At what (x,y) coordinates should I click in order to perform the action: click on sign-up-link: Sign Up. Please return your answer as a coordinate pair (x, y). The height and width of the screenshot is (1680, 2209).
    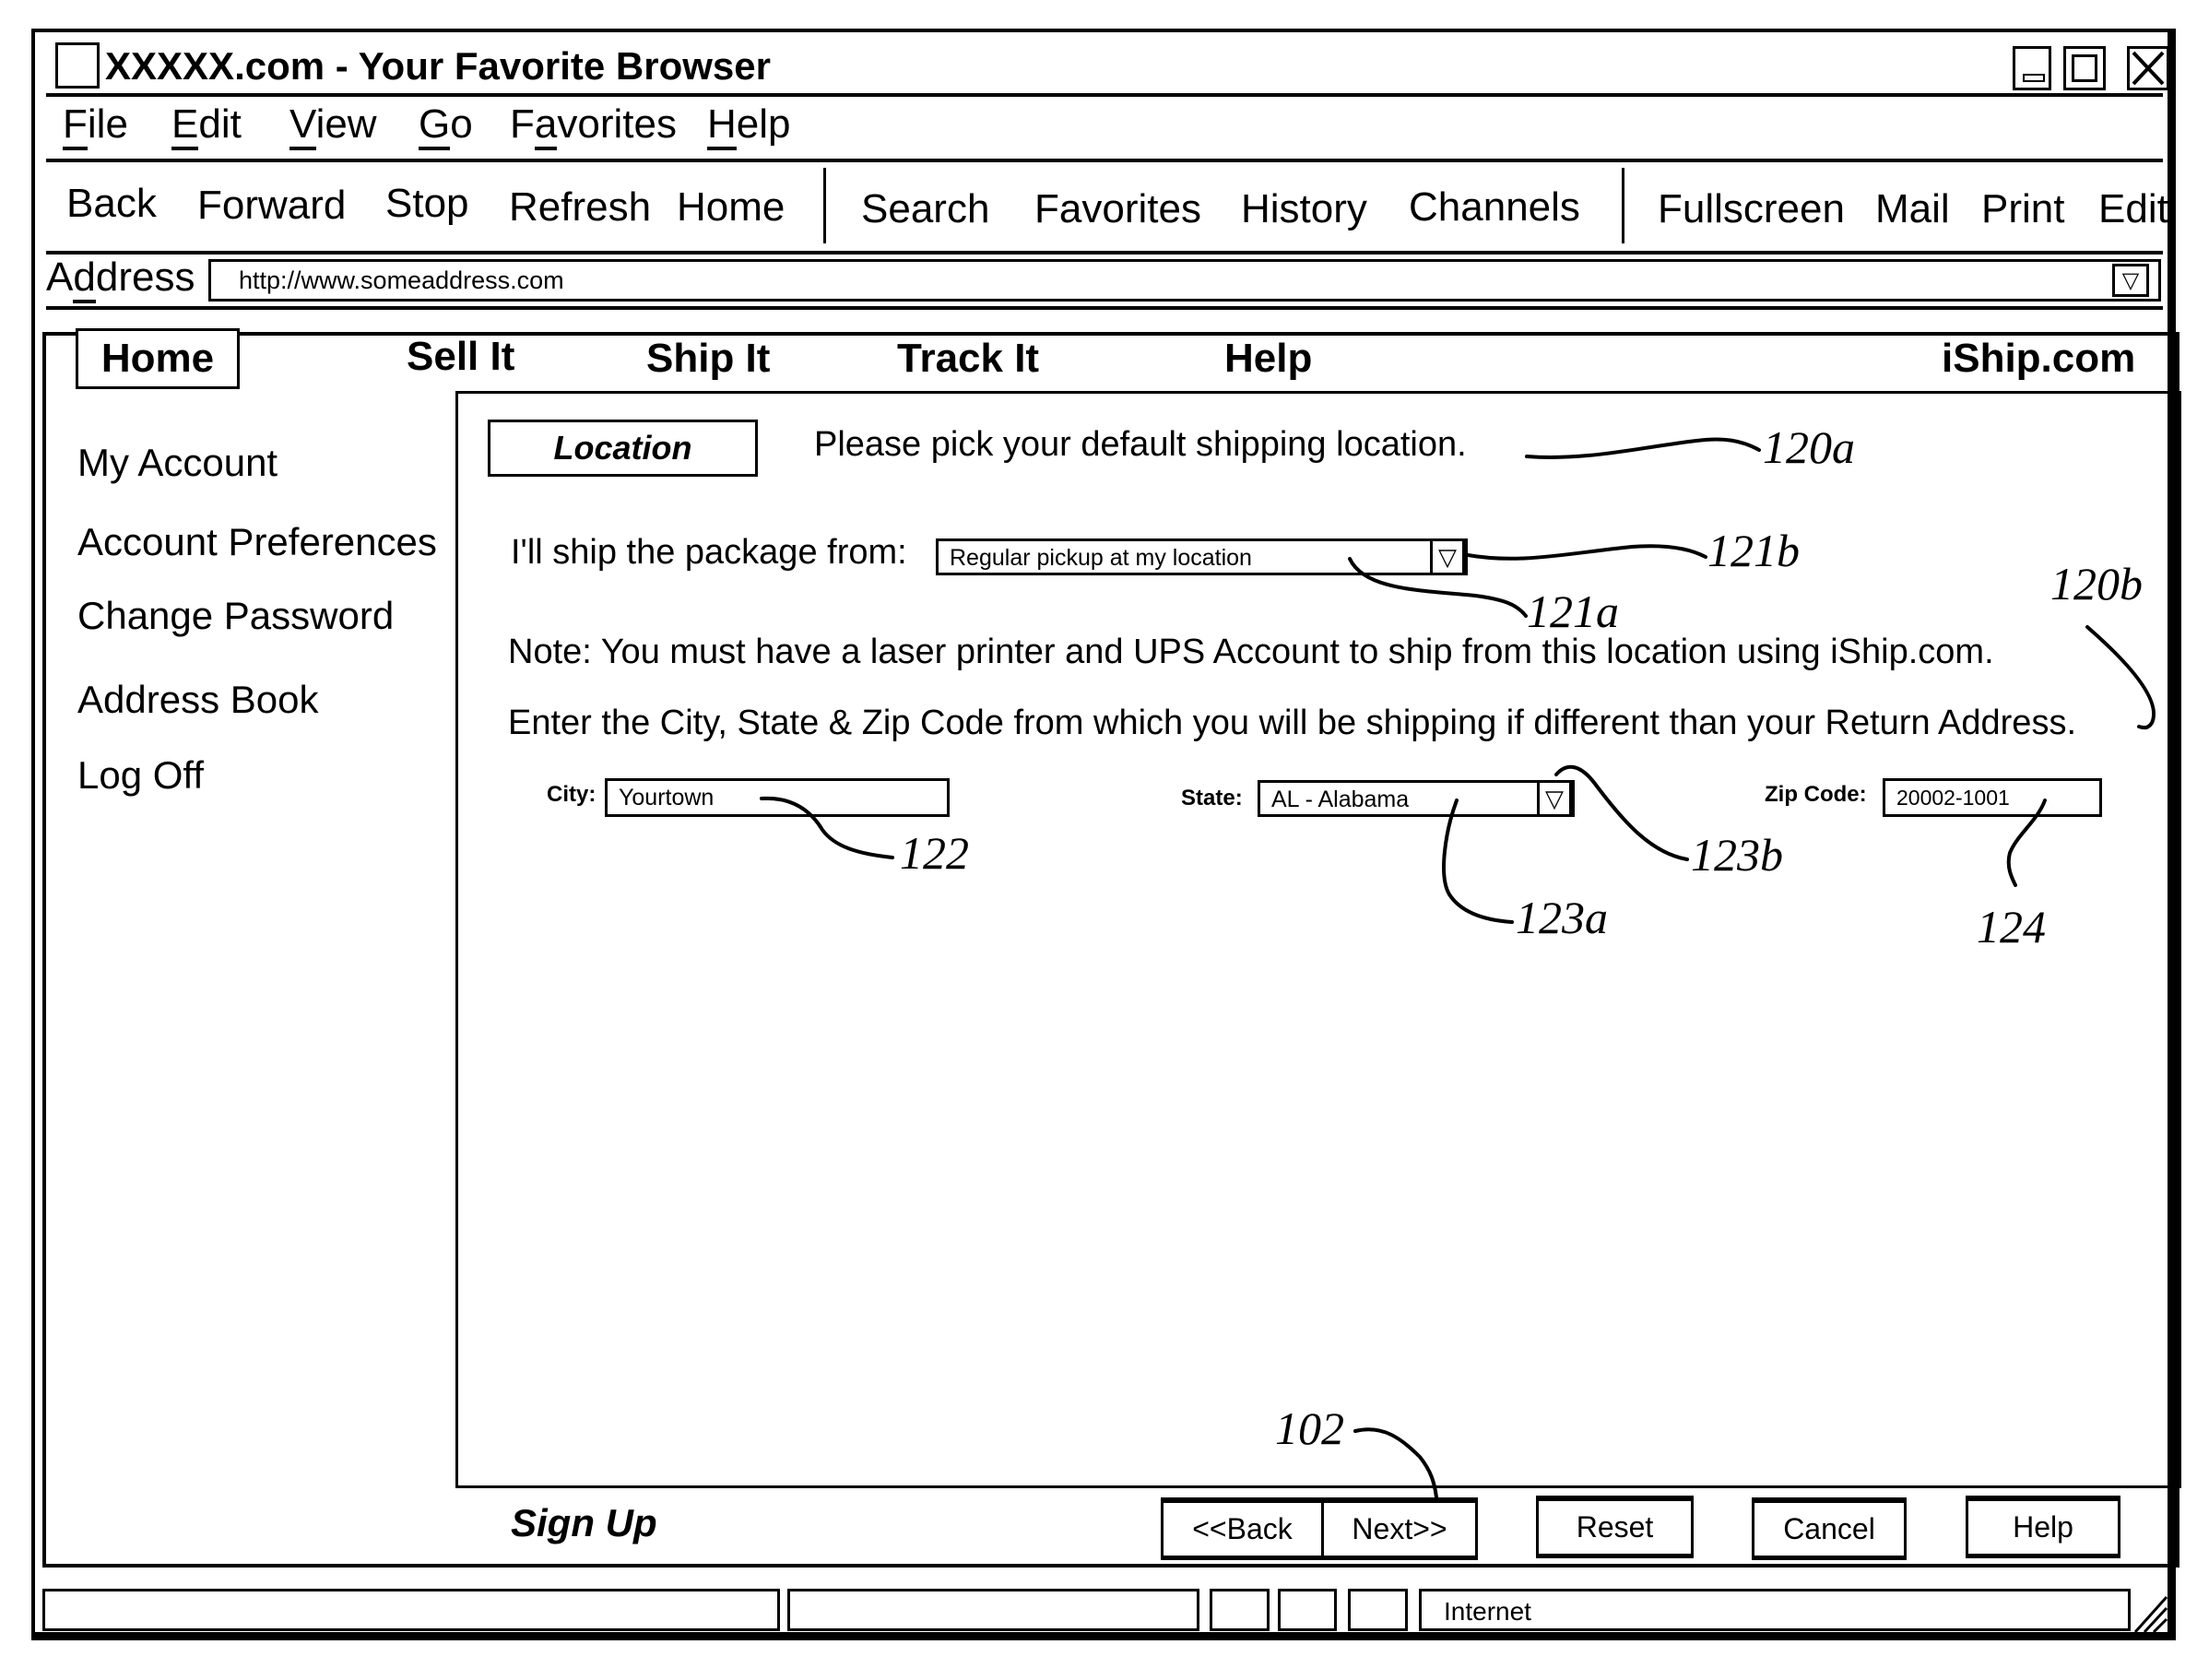
    Looking at the image, I should click on (584, 1523).